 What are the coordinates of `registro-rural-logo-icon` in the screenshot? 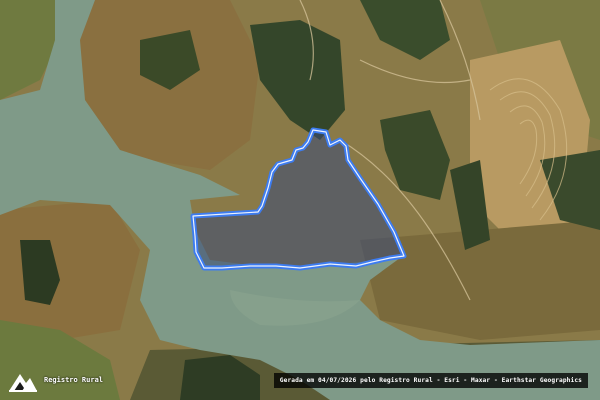 It's located at (23, 383).